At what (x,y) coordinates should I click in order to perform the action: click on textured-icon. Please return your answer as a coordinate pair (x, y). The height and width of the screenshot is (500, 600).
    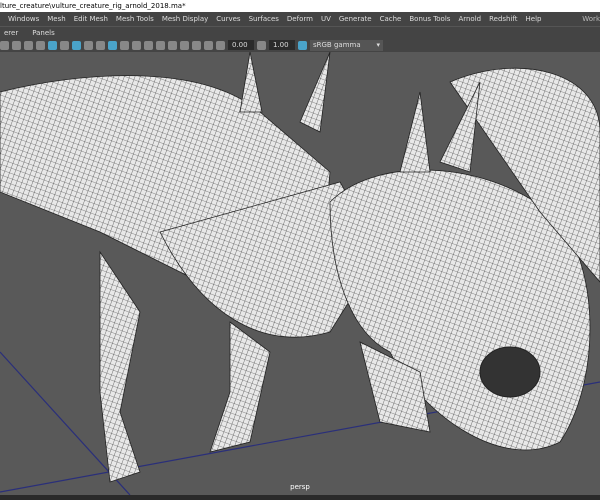
    Looking at the image, I should click on (64, 45).